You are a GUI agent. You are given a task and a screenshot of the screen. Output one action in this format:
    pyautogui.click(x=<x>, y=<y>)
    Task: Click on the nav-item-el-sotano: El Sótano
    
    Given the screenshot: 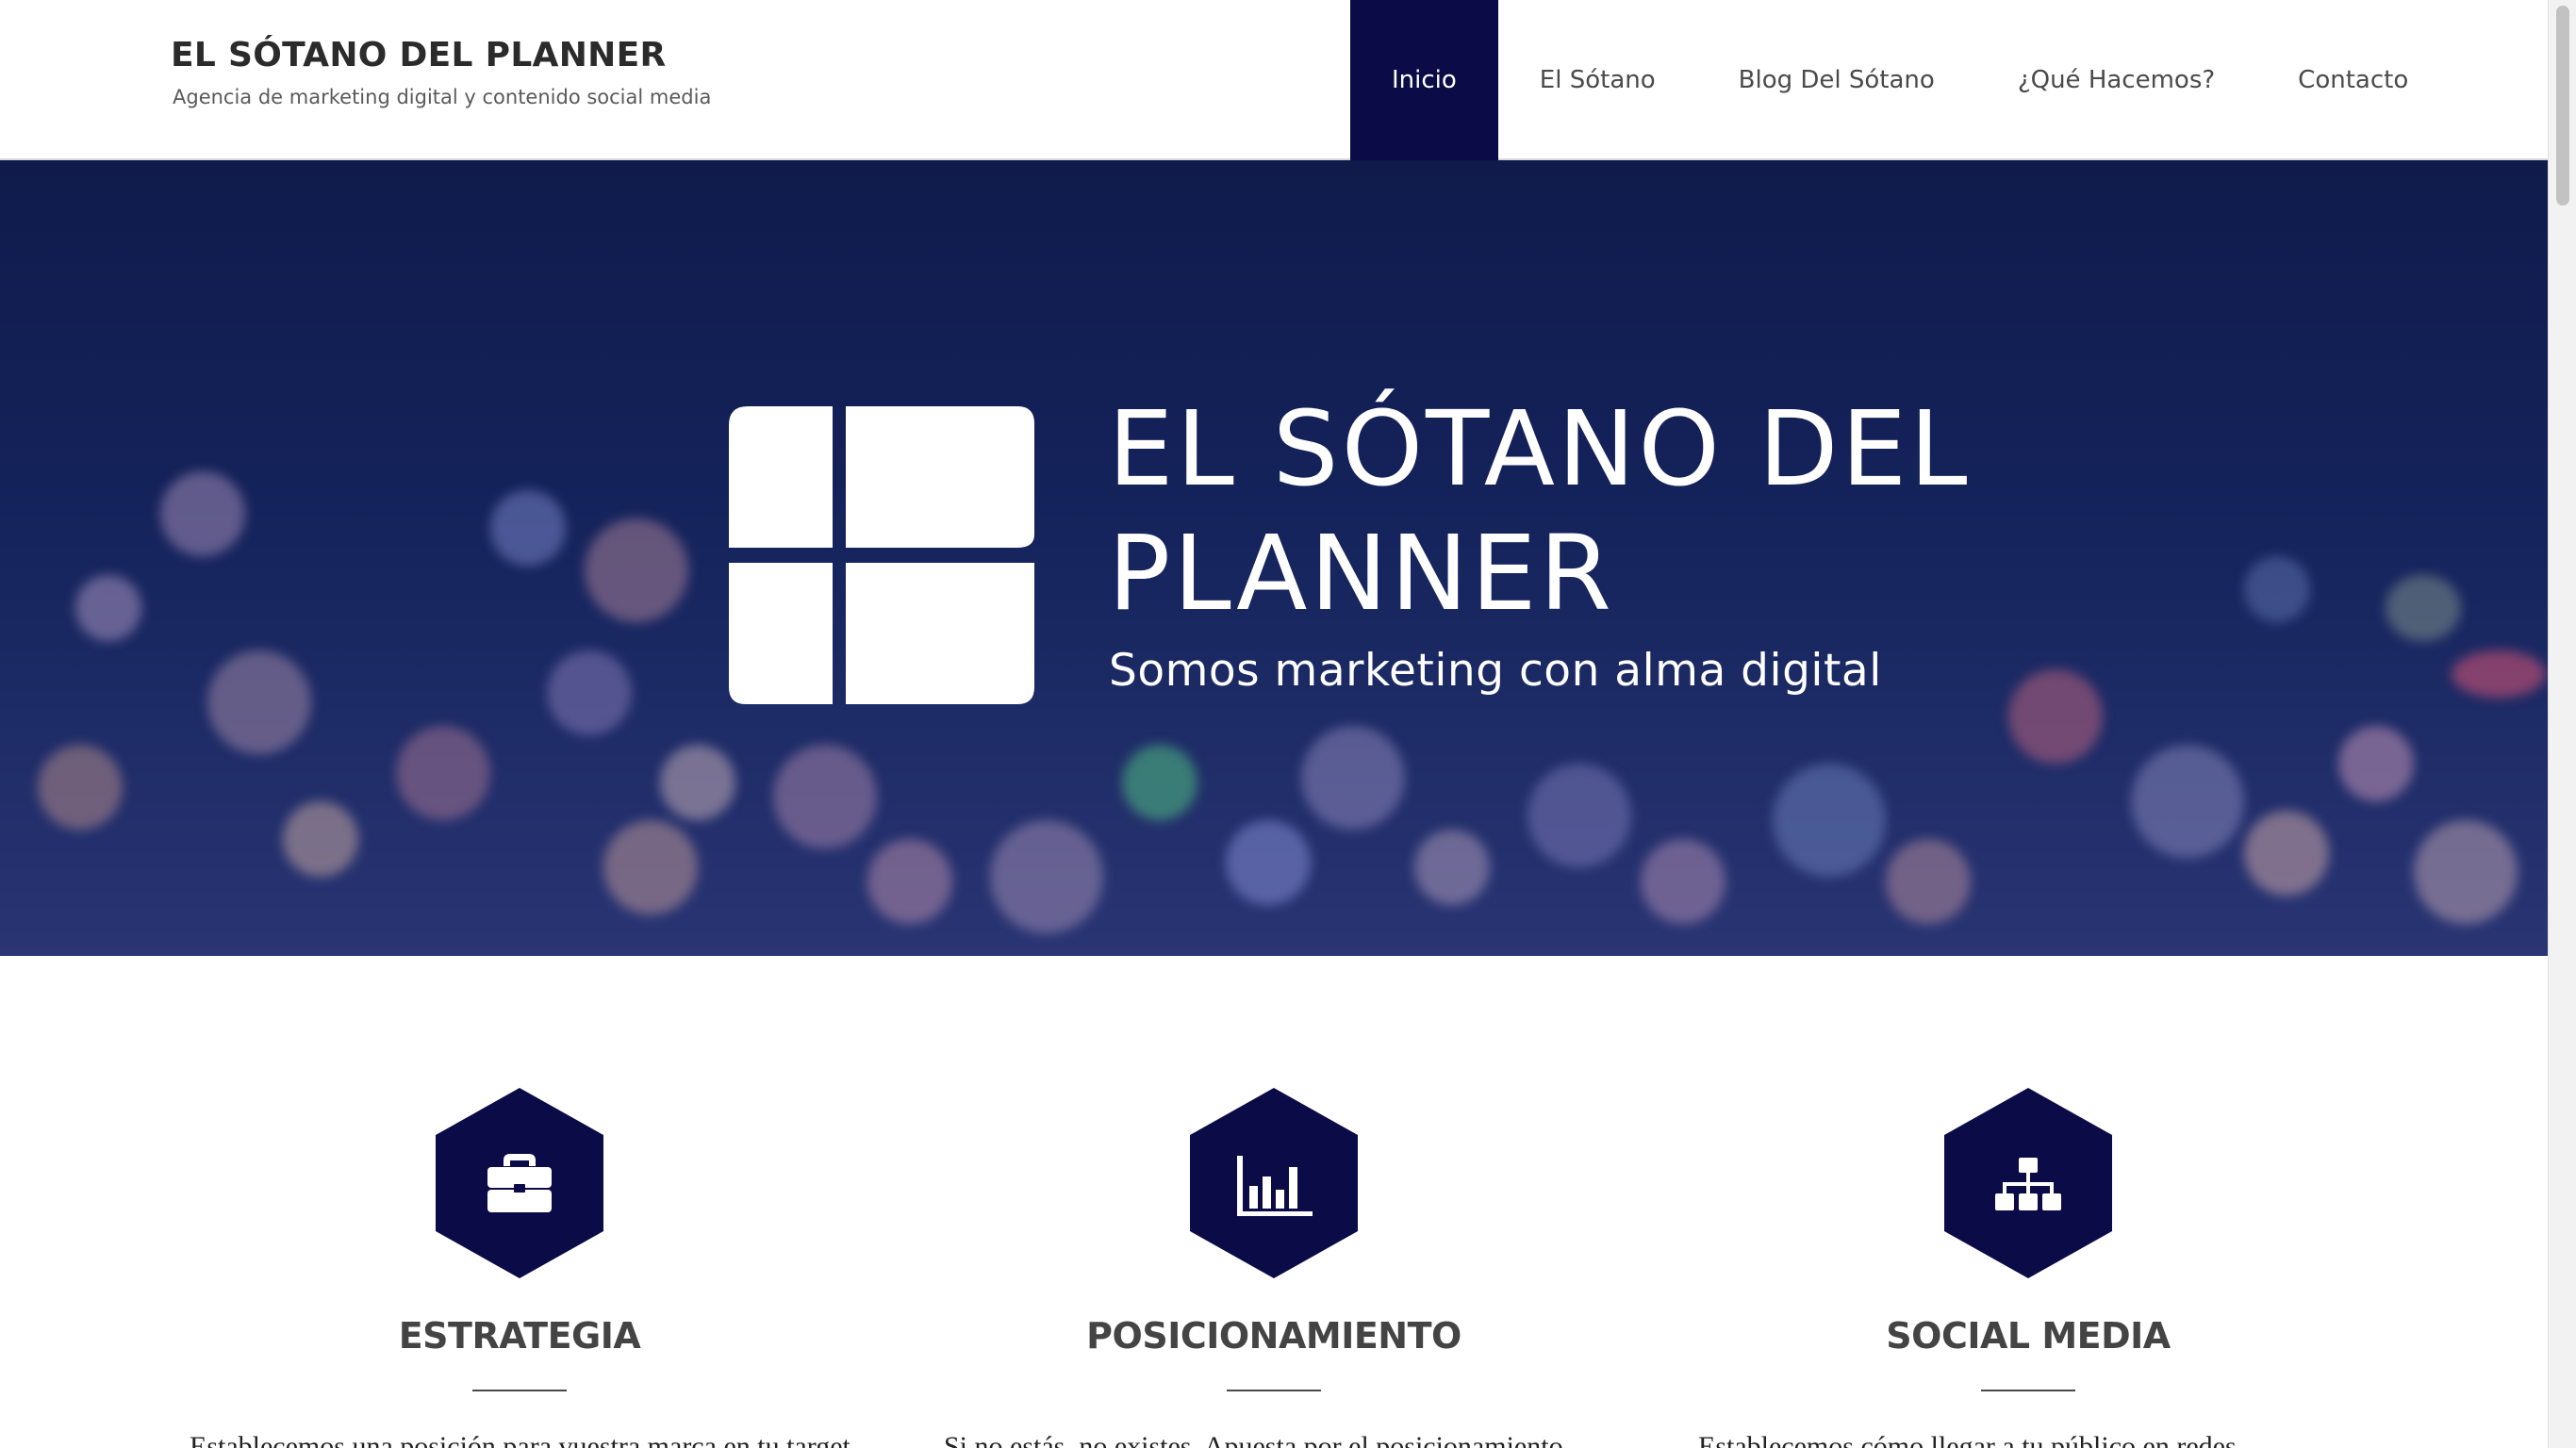 What is the action you would take?
    pyautogui.click(x=1597, y=80)
    